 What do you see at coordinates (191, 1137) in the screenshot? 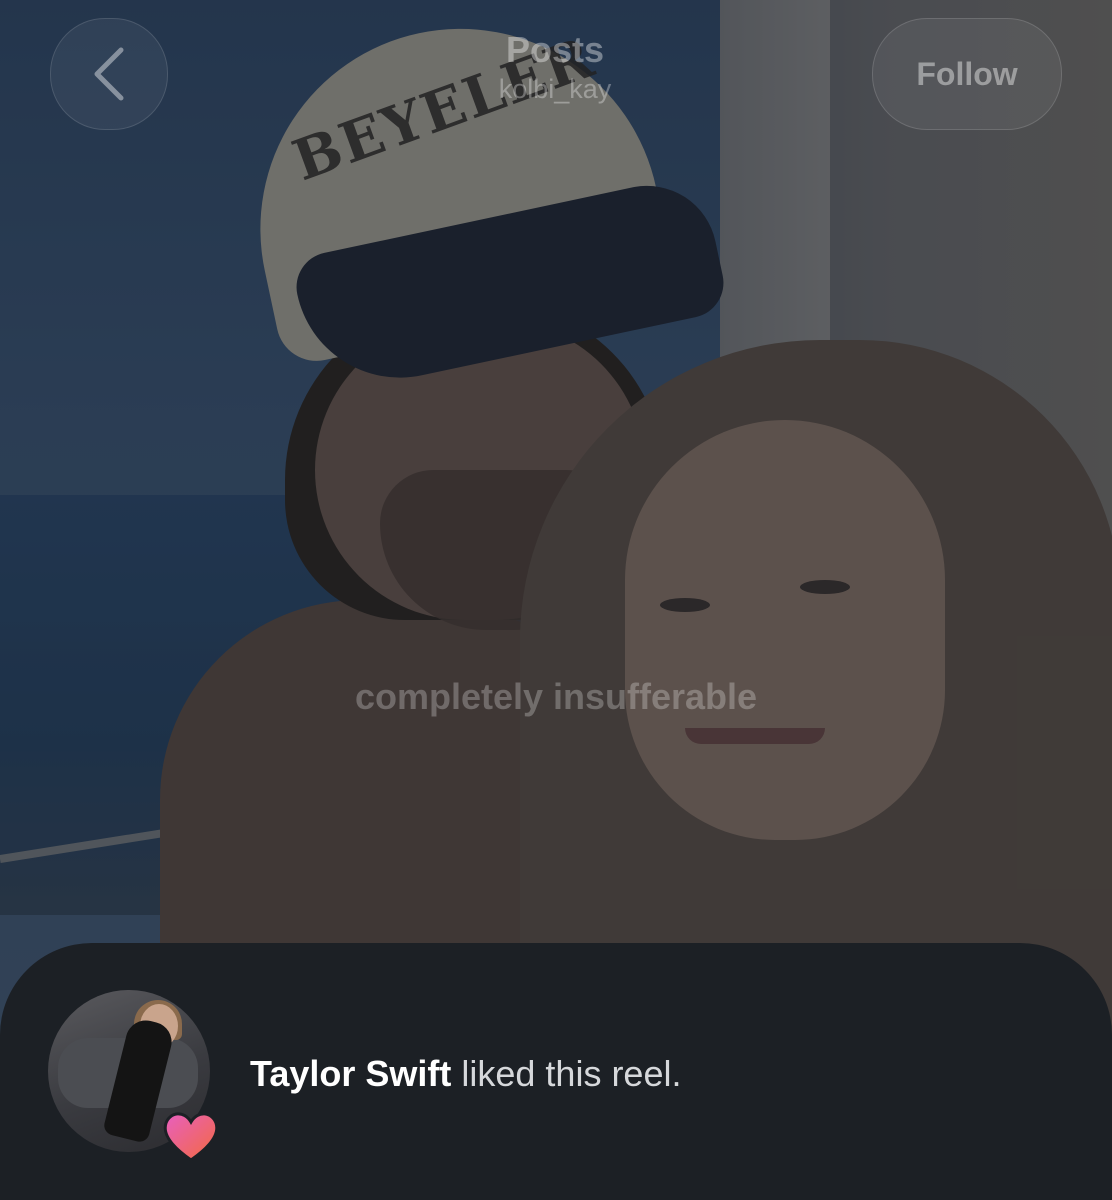
I see `heart-icon` at bounding box center [191, 1137].